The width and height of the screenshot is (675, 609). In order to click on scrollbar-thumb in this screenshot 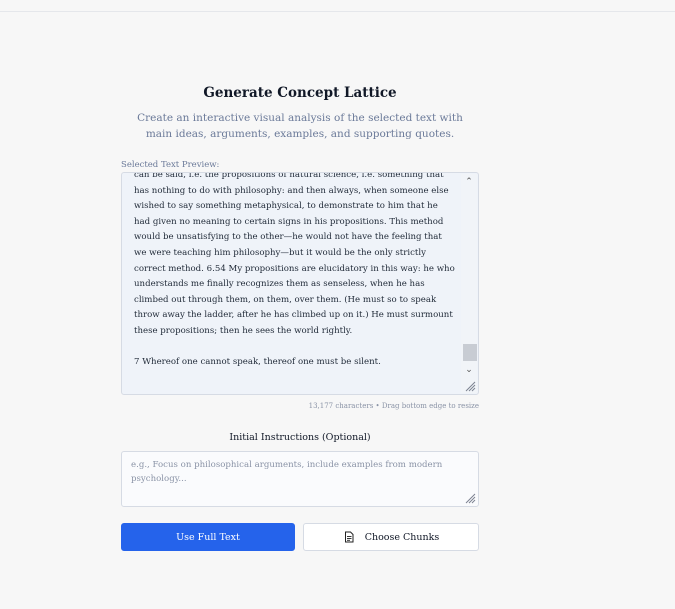, I will do `click(470, 352)`.